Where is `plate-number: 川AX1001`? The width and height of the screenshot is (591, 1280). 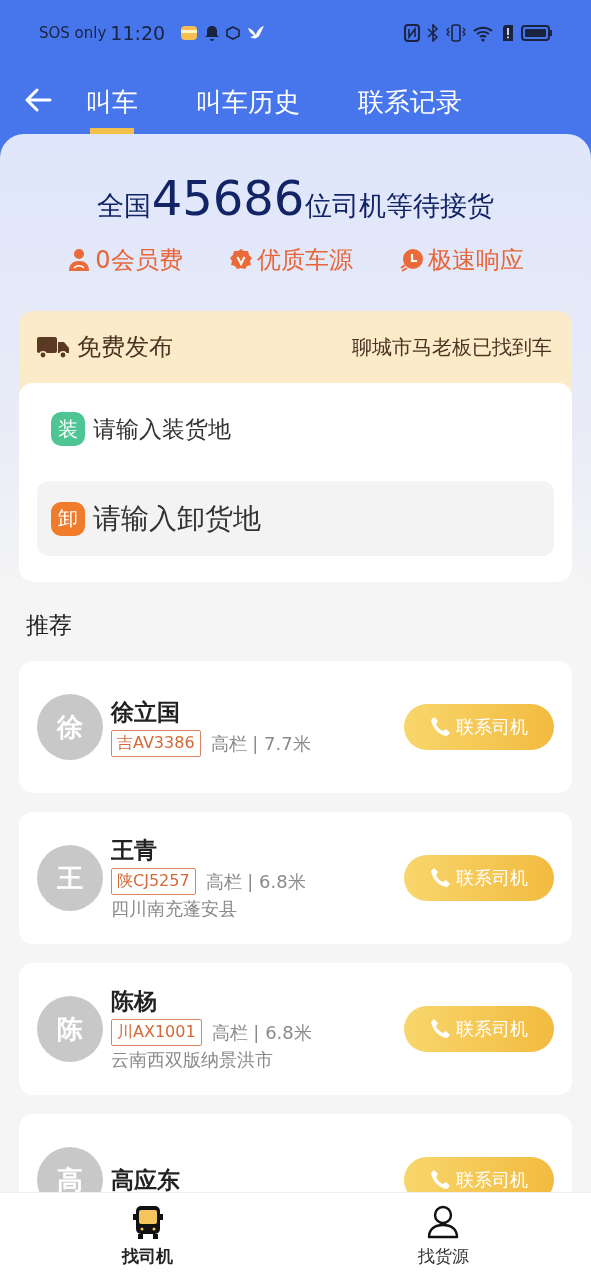
plate-number: 川AX1001 is located at coordinates (156, 1032).